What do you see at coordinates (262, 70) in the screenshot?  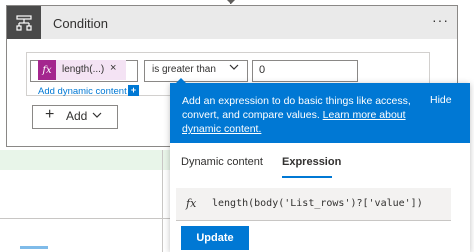 I see `right-operand-value: 0` at bounding box center [262, 70].